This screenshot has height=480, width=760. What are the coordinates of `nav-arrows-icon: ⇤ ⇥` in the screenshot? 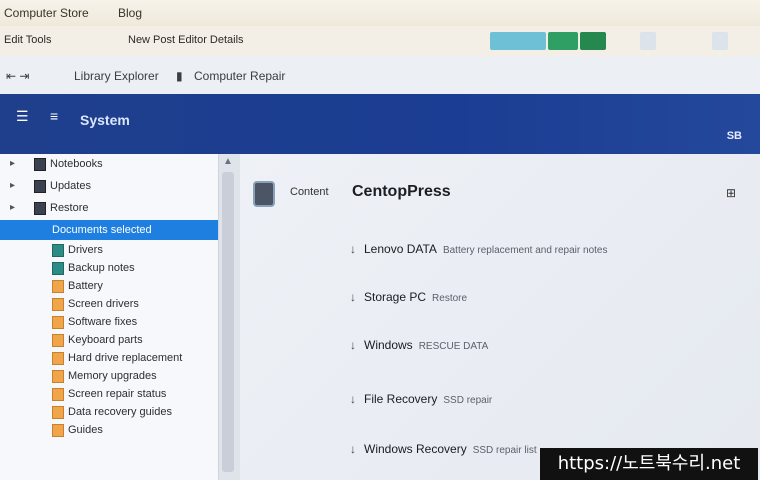 It's located at (17, 76).